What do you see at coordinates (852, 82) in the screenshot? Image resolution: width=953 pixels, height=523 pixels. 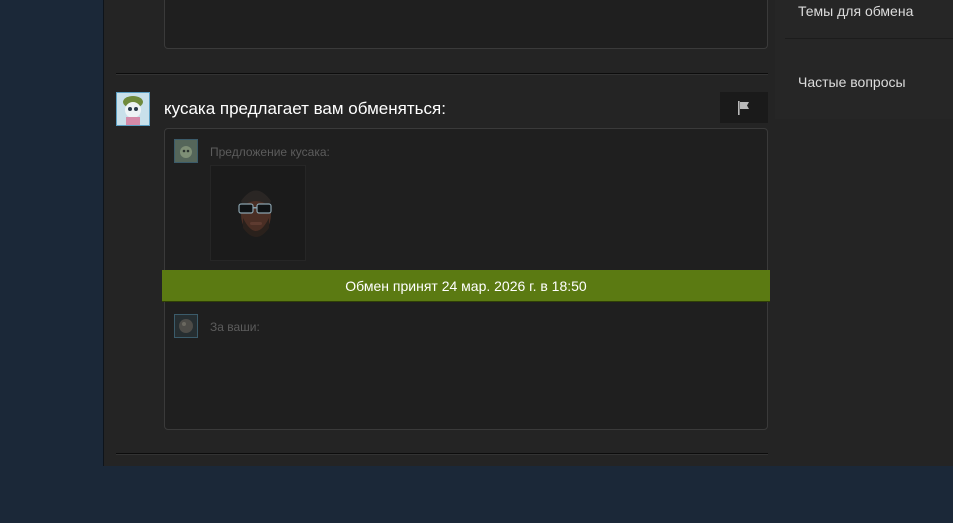 I see `sidebar-link-faq: Частые вопросы` at bounding box center [852, 82].